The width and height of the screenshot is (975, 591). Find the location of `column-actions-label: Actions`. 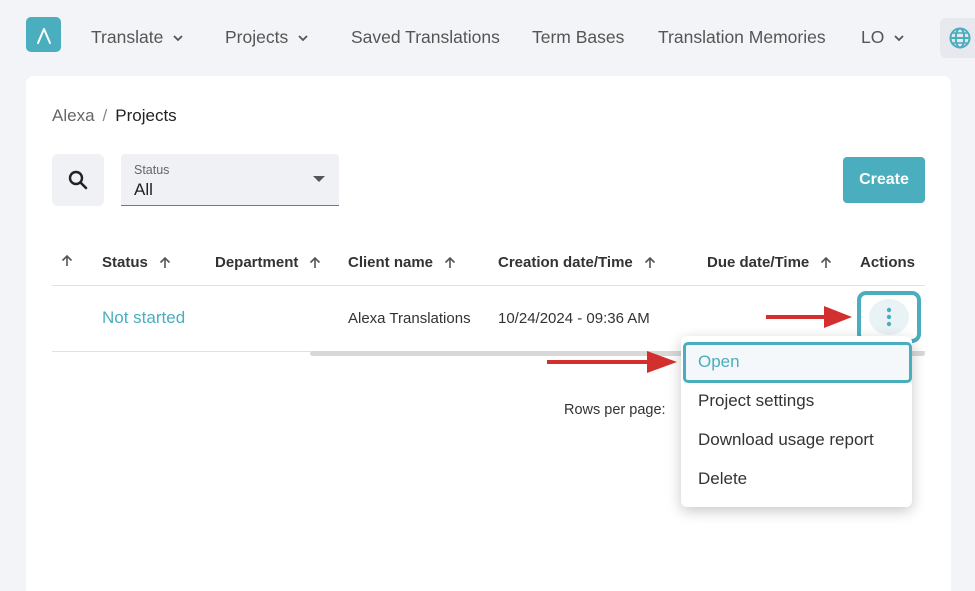

column-actions-label: Actions is located at coordinates (888, 262).